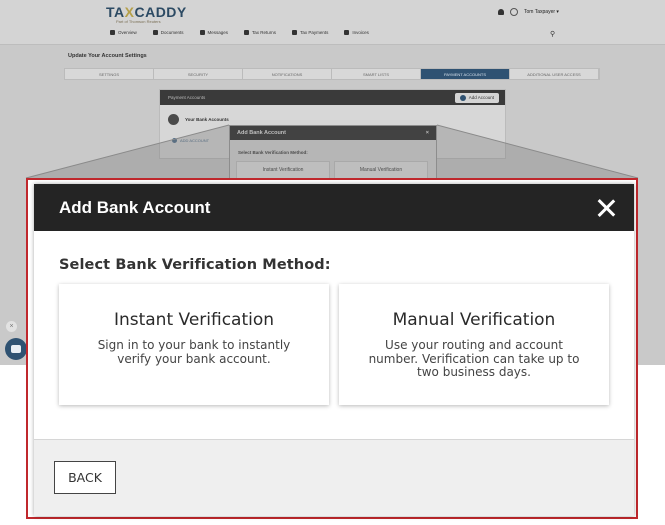 This screenshot has width=665, height=525. What do you see at coordinates (198, 74) in the screenshot?
I see `tab-security: Security` at bounding box center [198, 74].